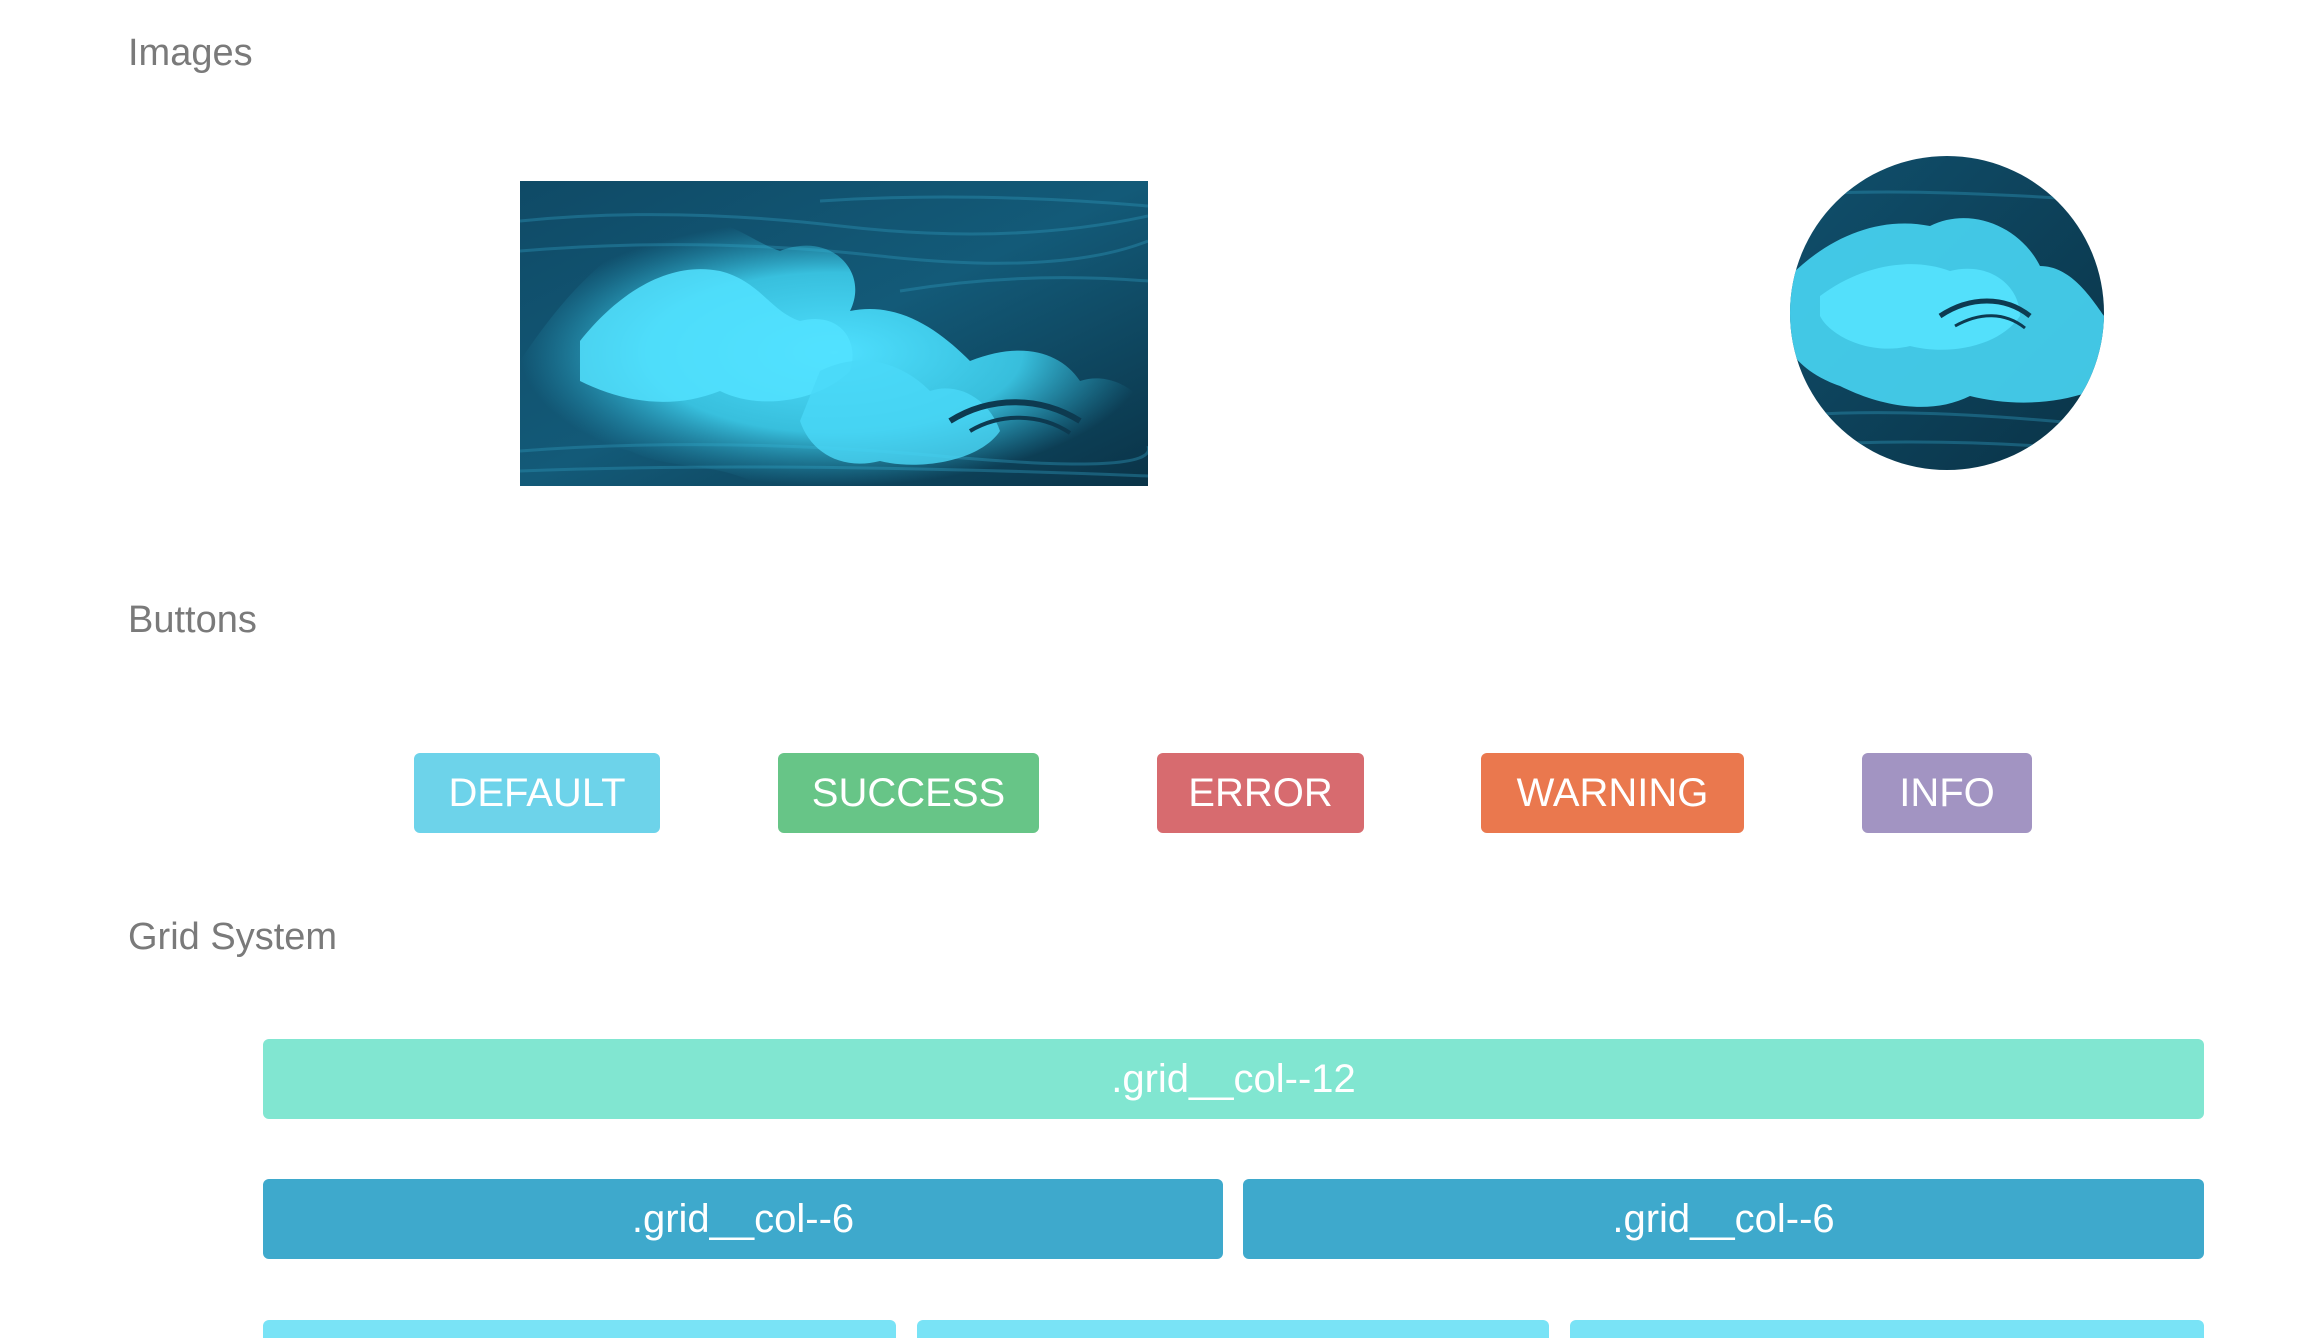  Describe the element at coordinates (1612, 793) in the screenshot. I see `warning-button: WARNING` at that location.